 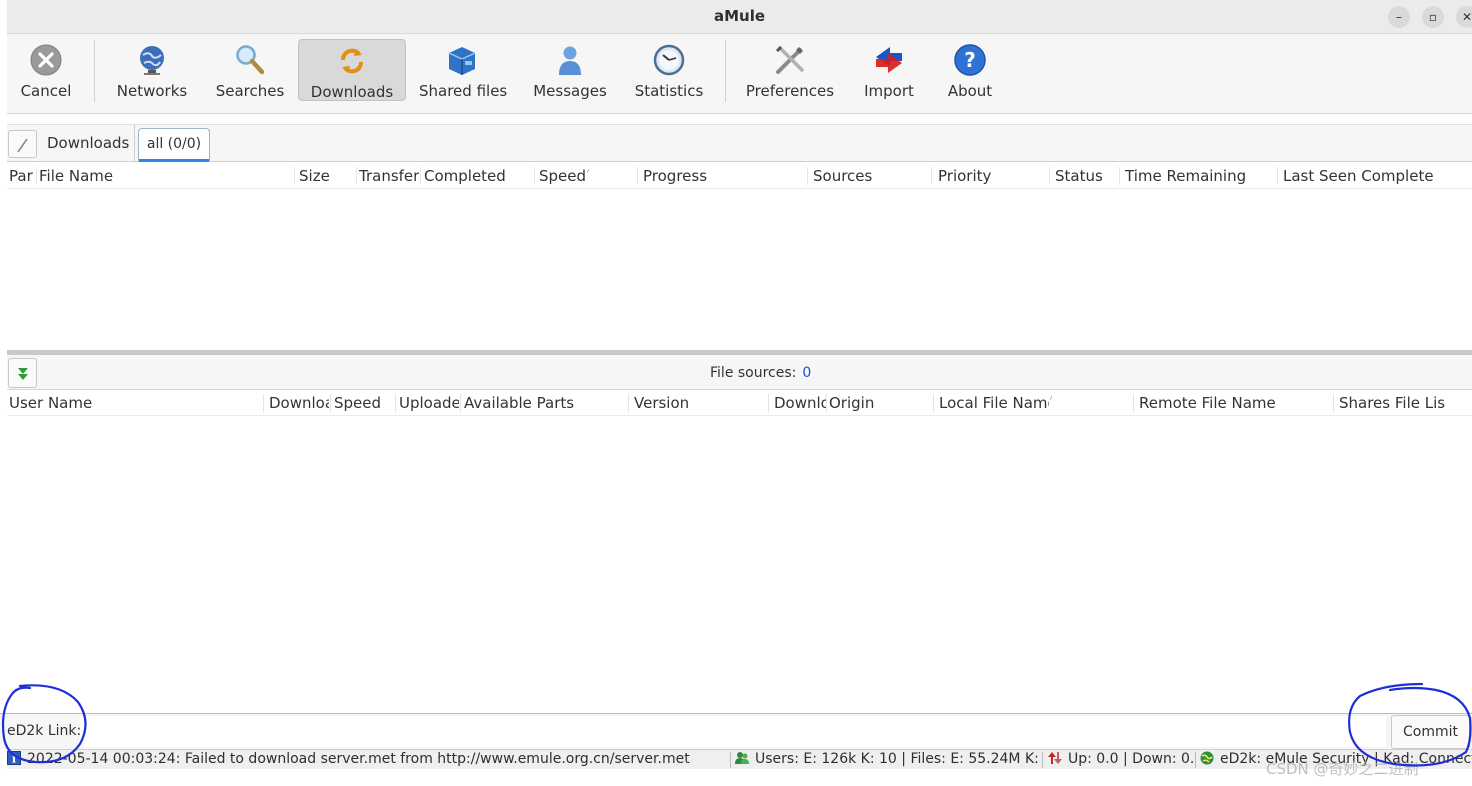 What do you see at coordinates (44, 731) in the screenshot?
I see `ed2k-link-label: eD2k Link:` at bounding box center [44, 731].